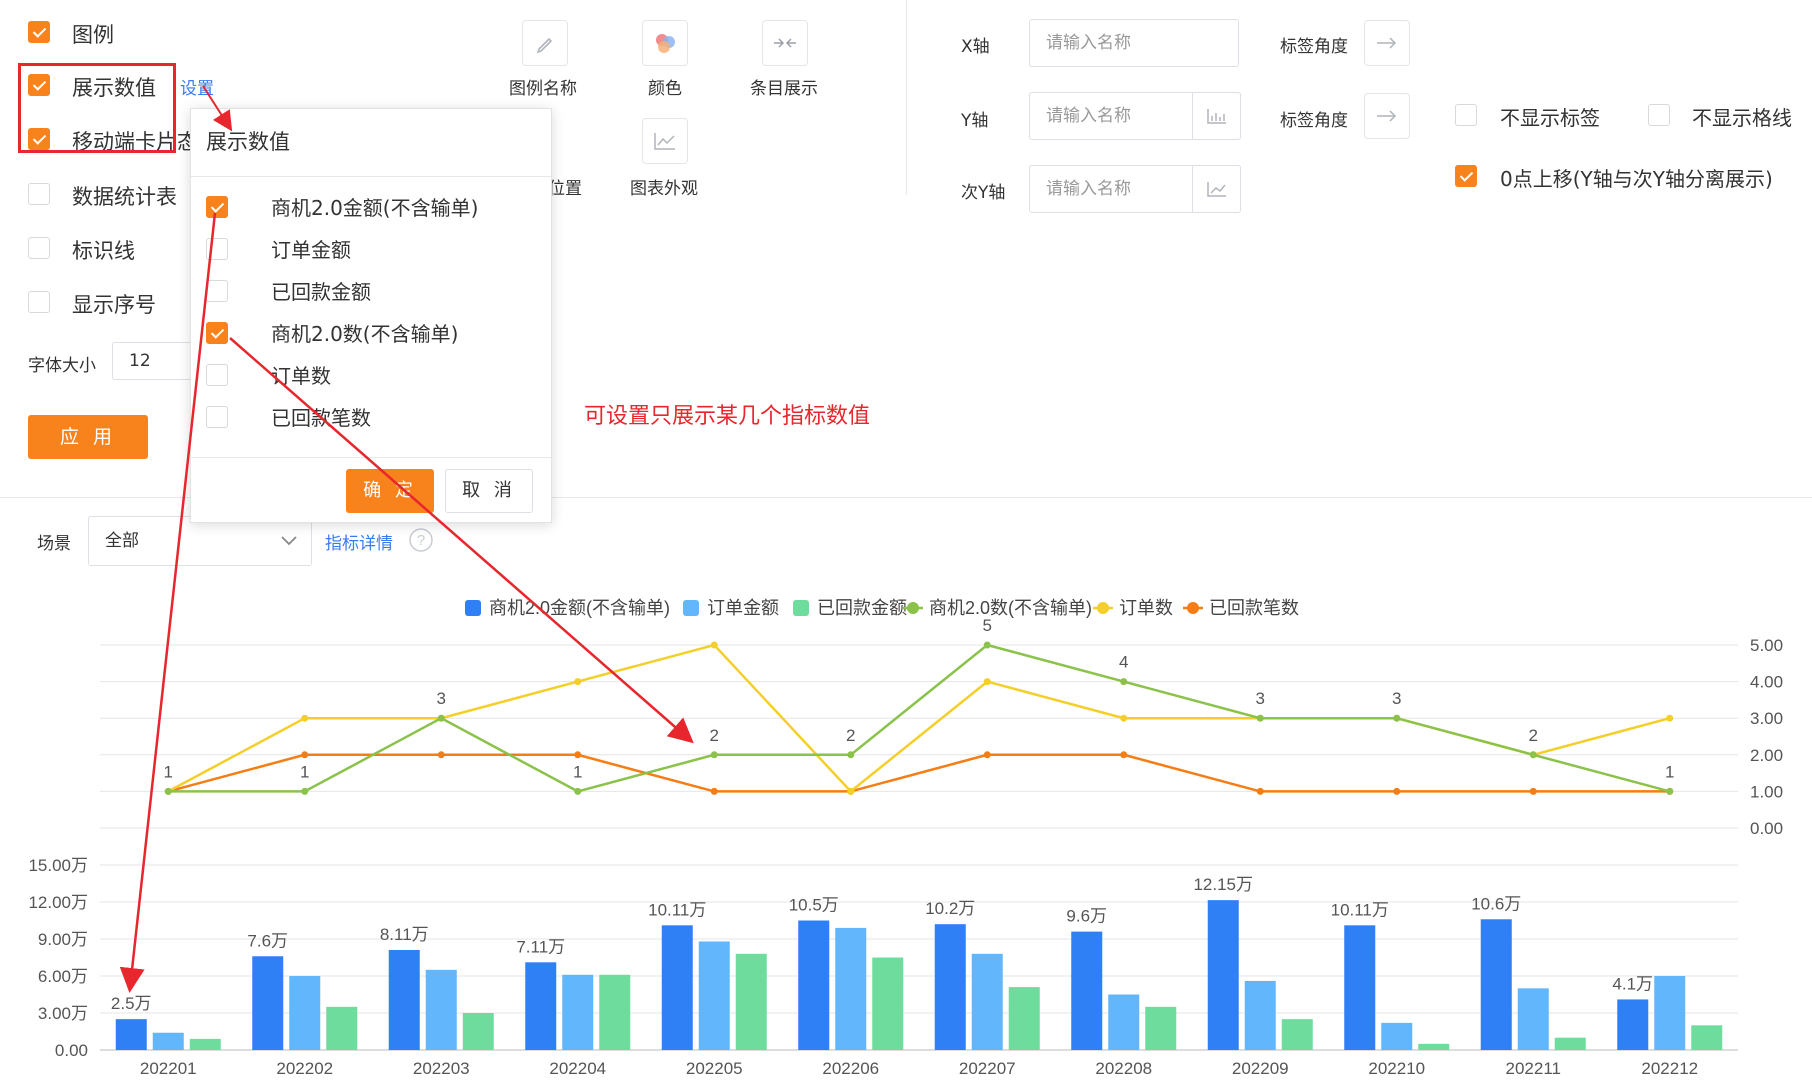  I want to click on pencil-icon, so click(544, 45).